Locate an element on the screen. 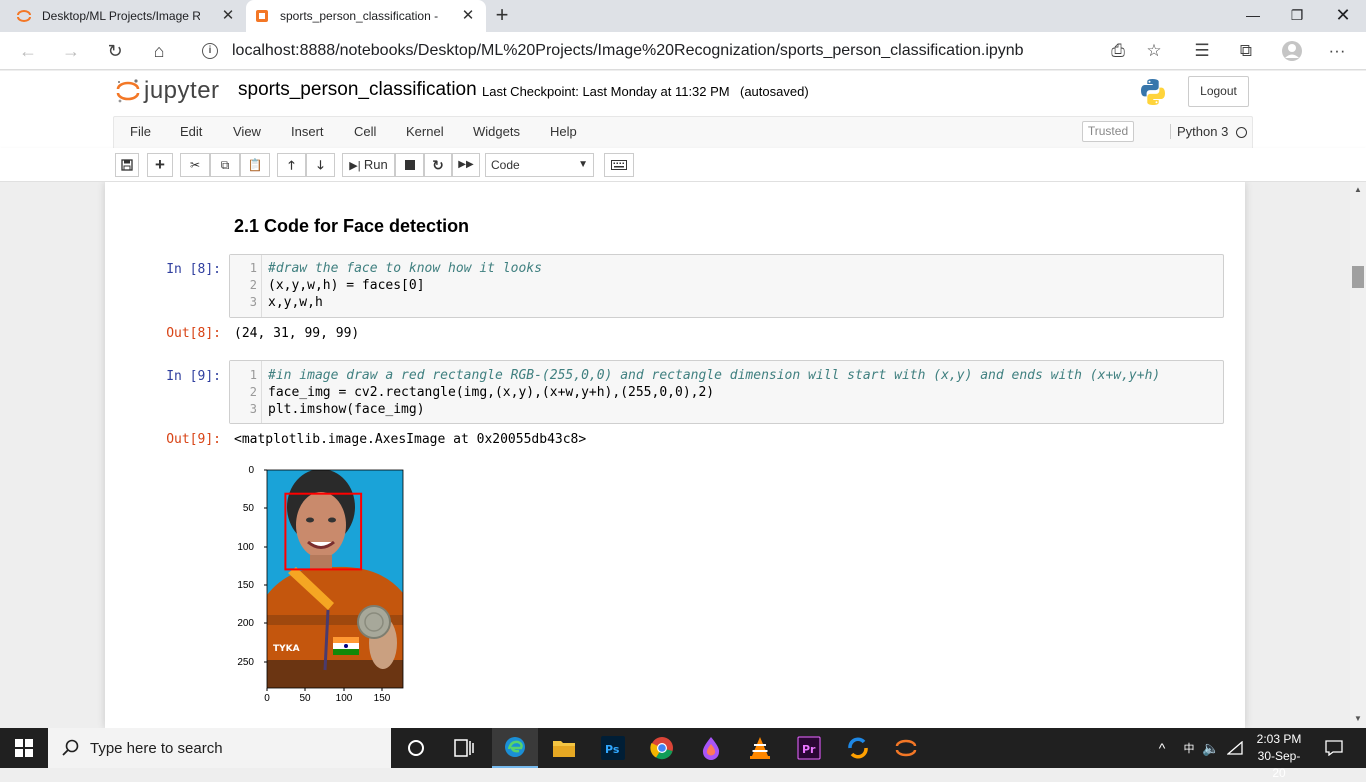  x-tick-label: 50 is located at coordinates (305, 698).